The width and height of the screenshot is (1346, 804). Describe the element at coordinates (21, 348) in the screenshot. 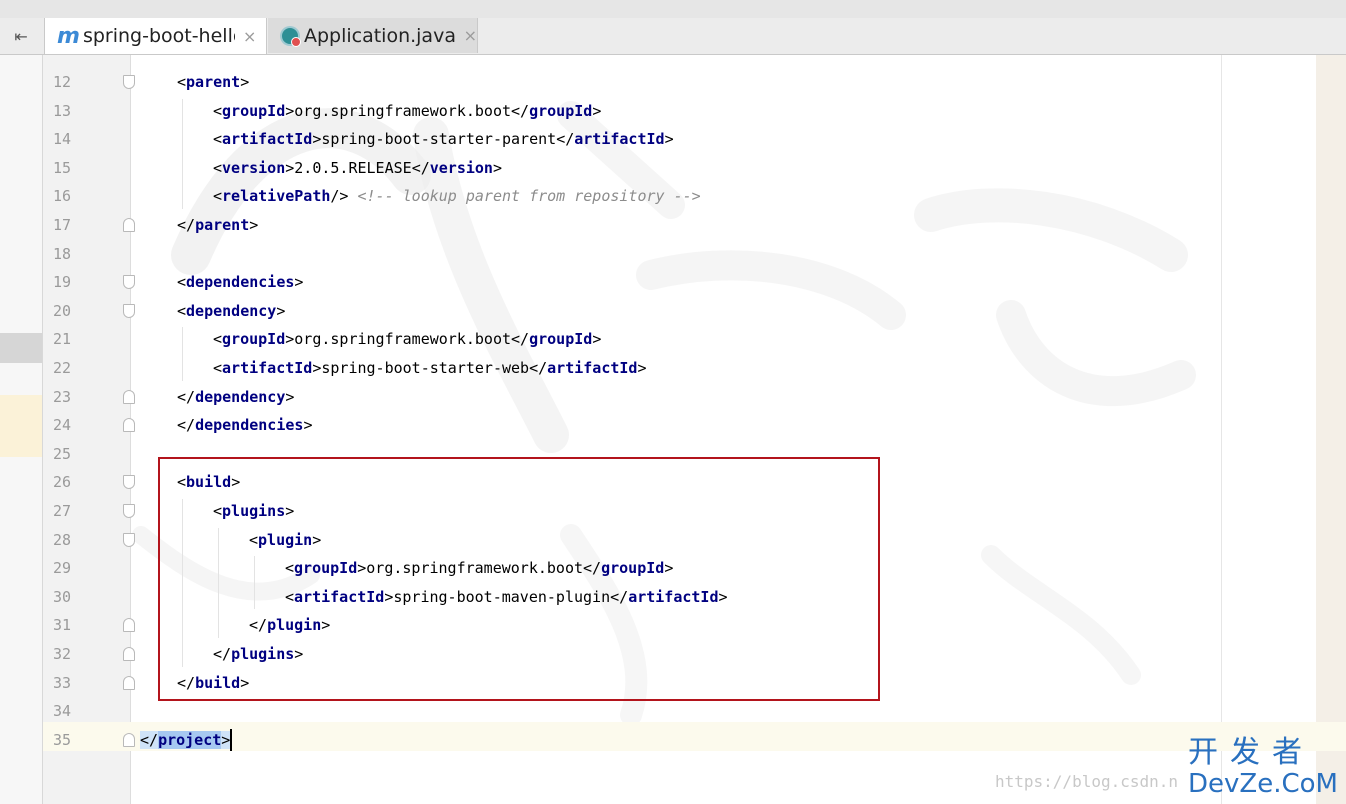

I see `selected-tree-row` at that location.